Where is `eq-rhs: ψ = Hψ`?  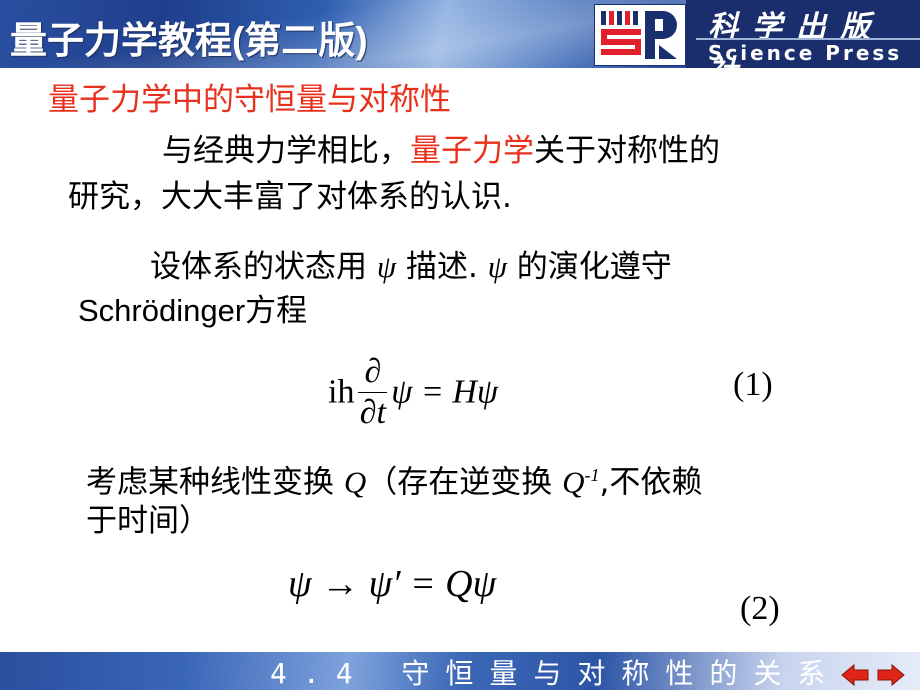 eq-rhs: ψ = Hψ is located at coordinates (444, 392).